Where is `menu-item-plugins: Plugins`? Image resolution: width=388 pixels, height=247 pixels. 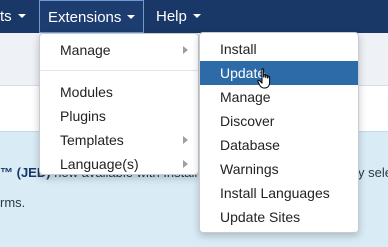 menu-item-plugins: Plugins is located at coordinates (119, 116).